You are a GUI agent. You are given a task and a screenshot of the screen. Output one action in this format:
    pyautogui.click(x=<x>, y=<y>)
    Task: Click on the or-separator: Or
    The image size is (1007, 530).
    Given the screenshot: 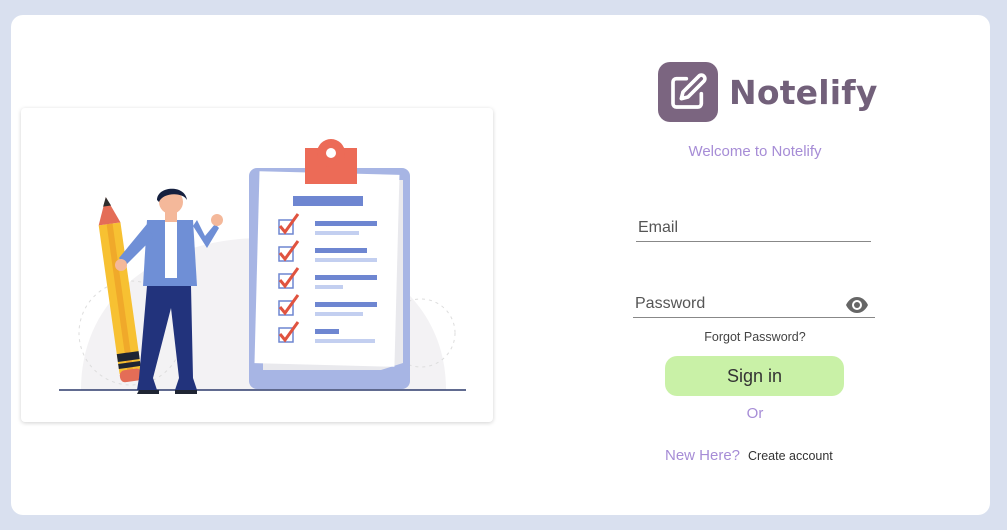 What is the action you would take?
    pyautogui.click(x=755, y=413)
    